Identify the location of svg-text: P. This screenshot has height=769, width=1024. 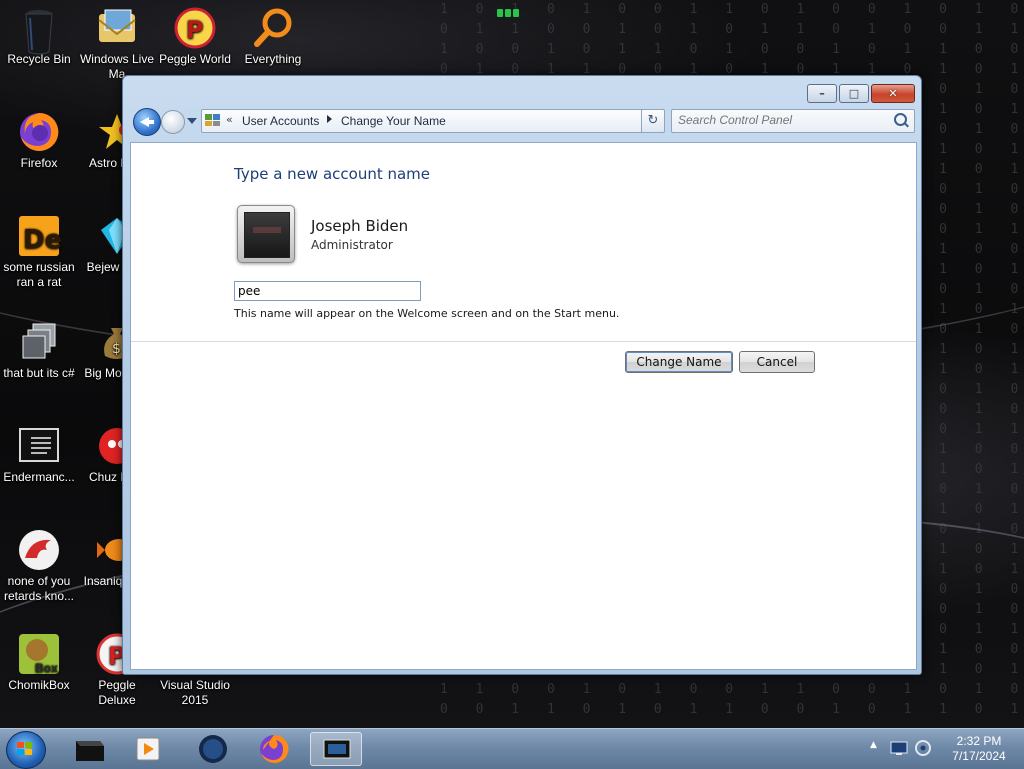
(195, 30).